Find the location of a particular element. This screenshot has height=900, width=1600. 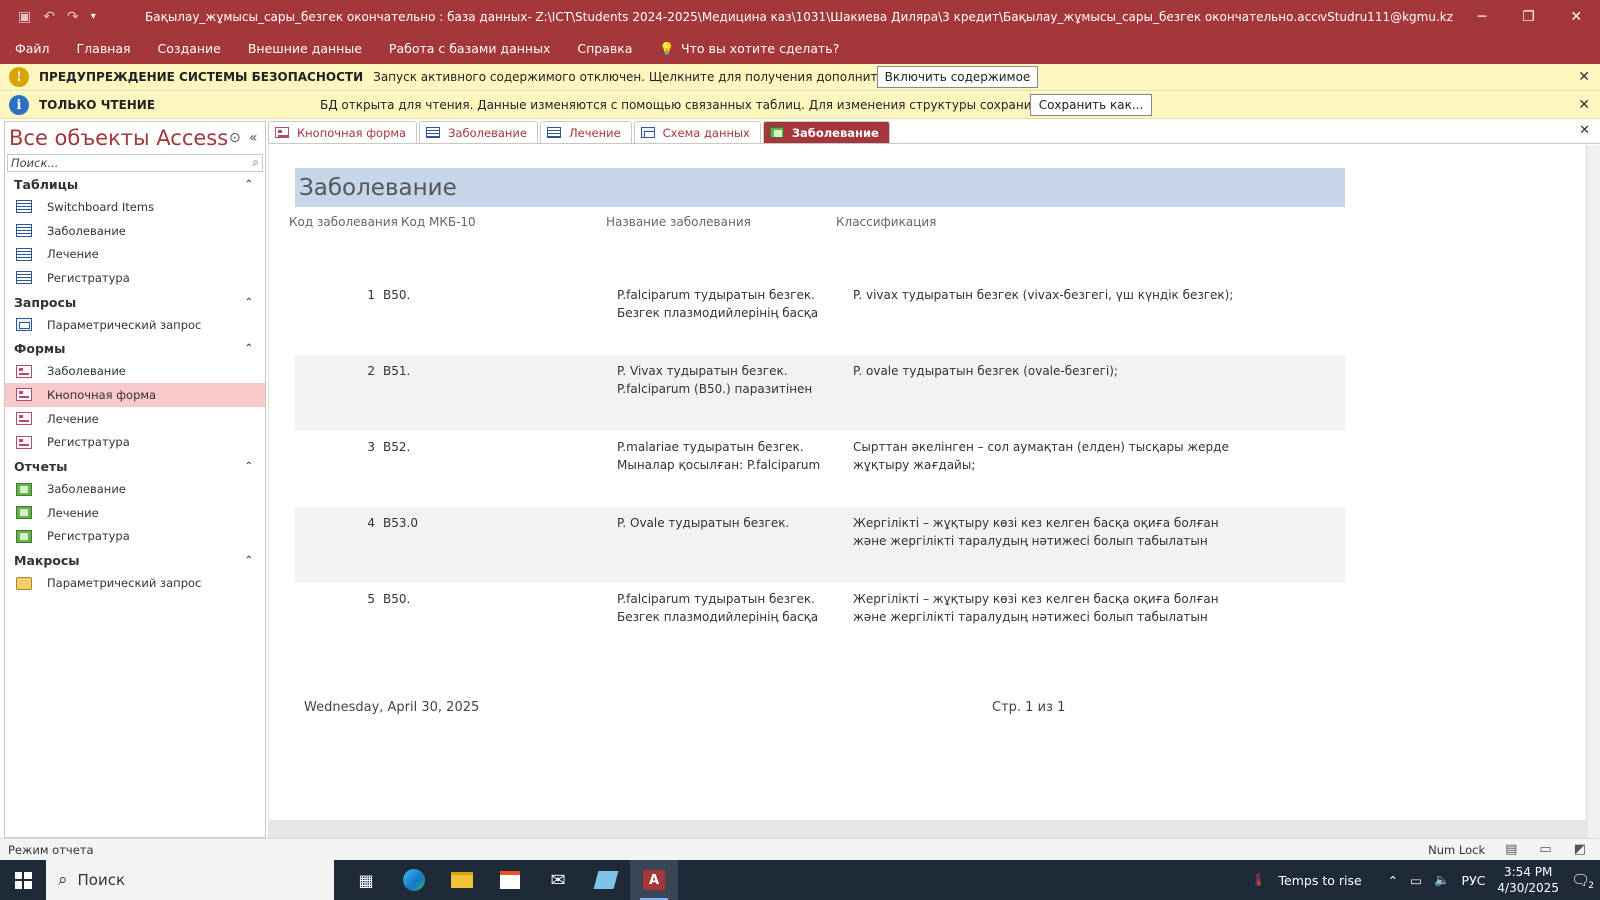

column-header-disease-name: Название заболевания is located at coordinates (678, 222).